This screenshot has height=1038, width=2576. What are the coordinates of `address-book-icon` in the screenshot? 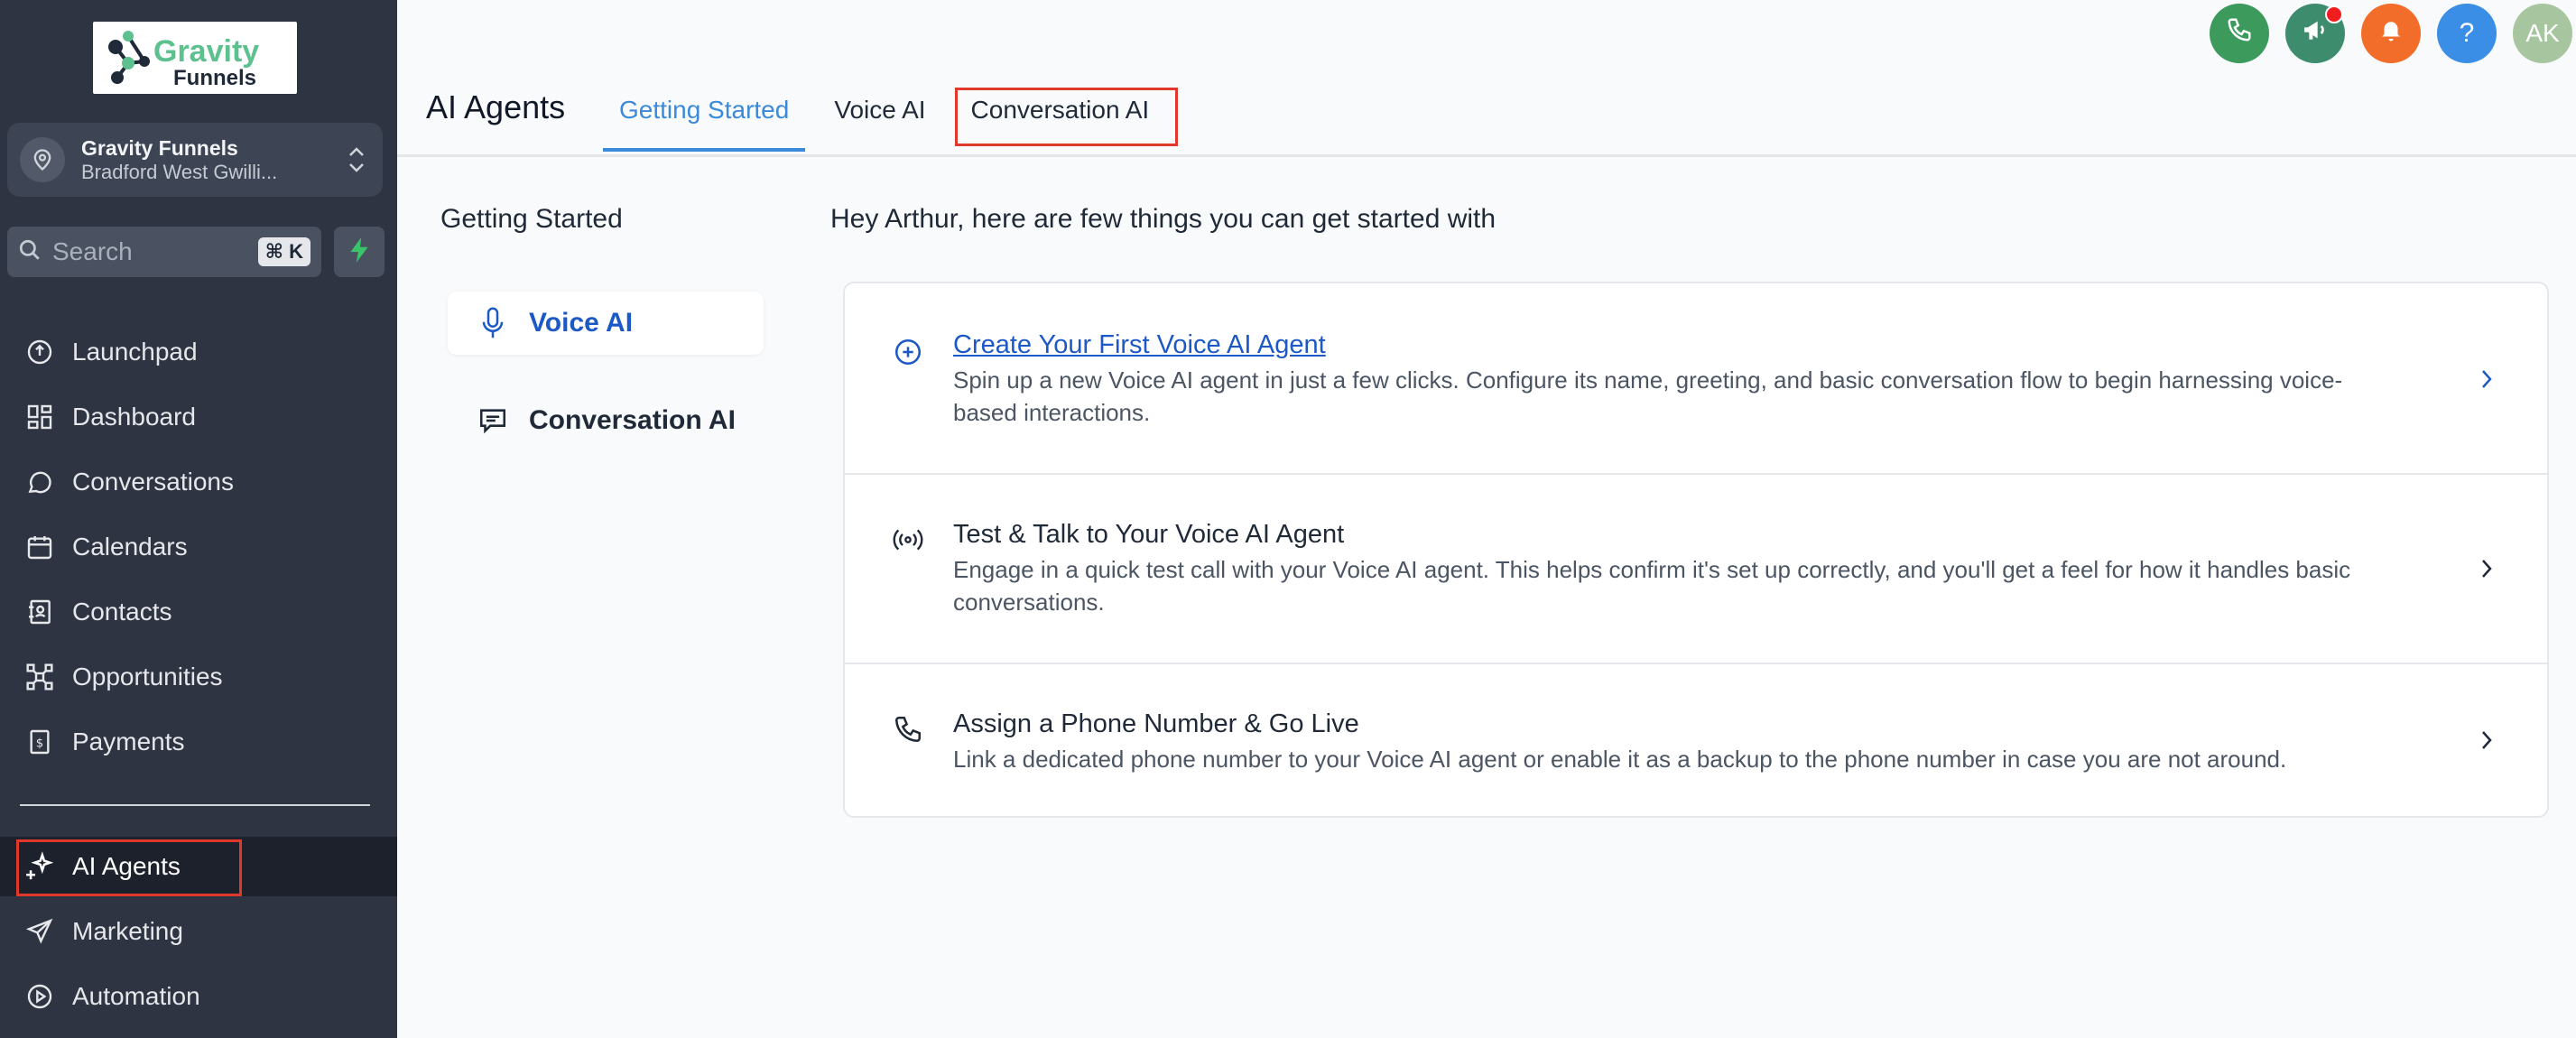 It's located at (40, 612).